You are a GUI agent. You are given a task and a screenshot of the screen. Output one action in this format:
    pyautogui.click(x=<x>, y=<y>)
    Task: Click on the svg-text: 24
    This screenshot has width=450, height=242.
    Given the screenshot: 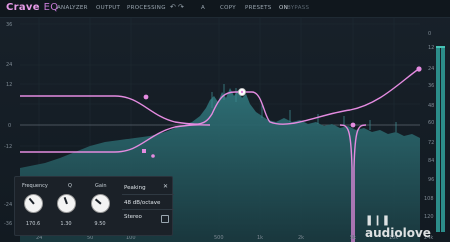 What is the action you would take?
    pyautogui.click(x=431, y=69)
    